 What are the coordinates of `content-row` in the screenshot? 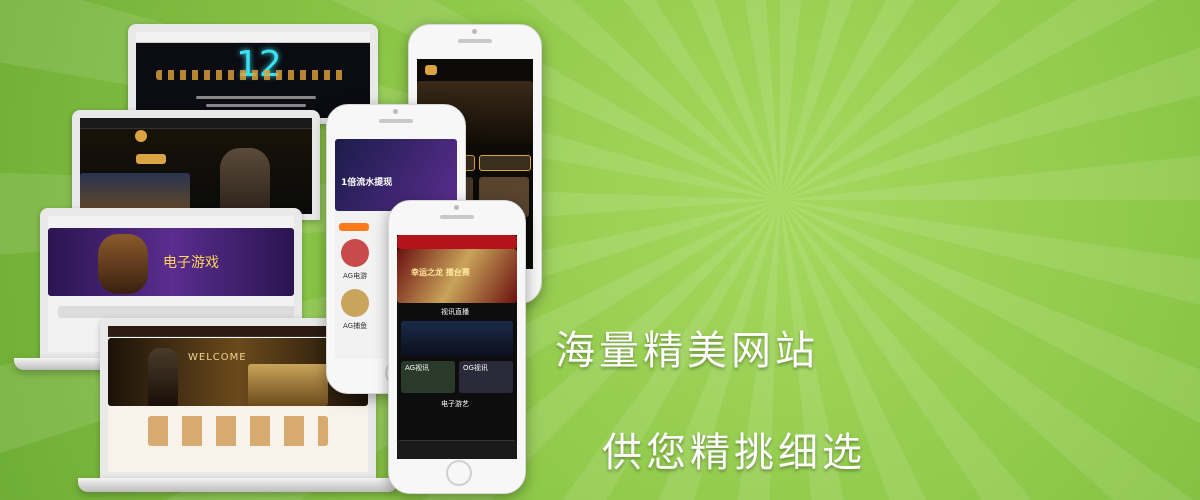 It's located at (176, 312).